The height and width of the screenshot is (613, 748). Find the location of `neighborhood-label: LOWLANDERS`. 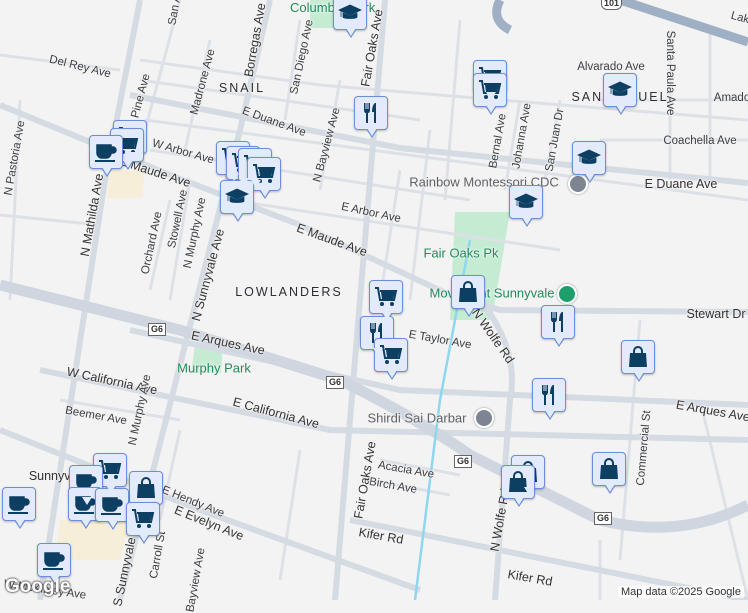

neighborhood-label: LOWLANDERS is located at coordinates (289, 292).